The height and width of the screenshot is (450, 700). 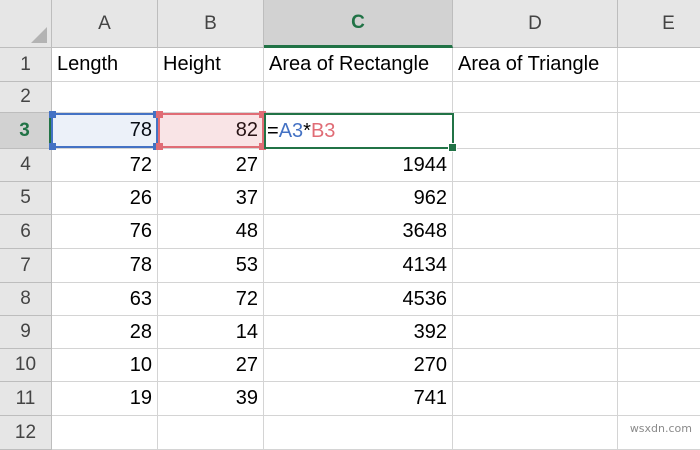 I want to click on cell-b1: Height, so click(x=211, y=65).